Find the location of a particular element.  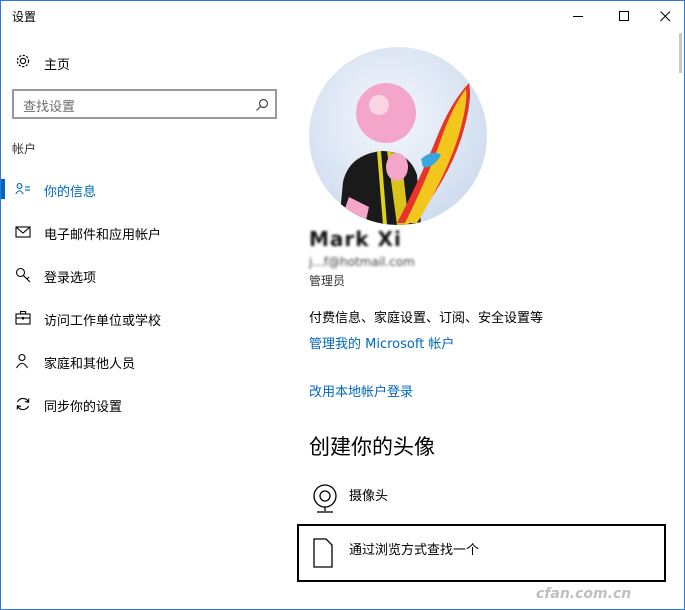

search-input: 查找设置 is located at coordinates (144, 104).